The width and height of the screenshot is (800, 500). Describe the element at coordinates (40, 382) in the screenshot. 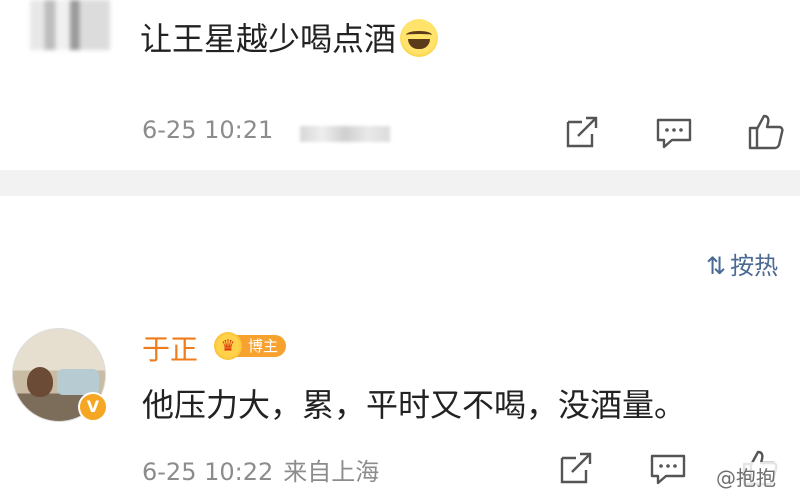

I see `avatar-face` at that location.